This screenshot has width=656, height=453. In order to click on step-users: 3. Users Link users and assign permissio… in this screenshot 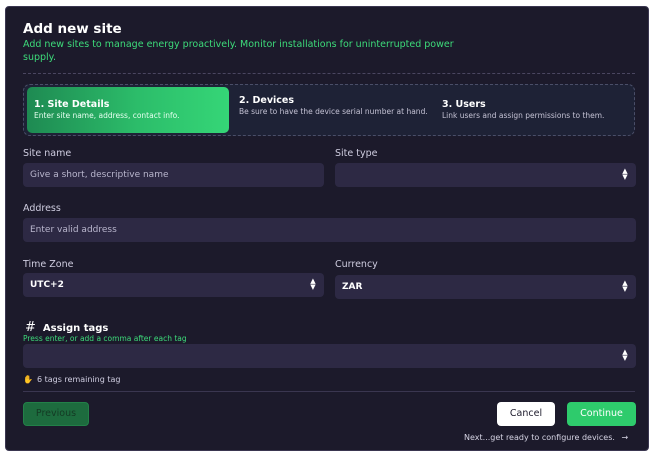, I will do `click(533, 110)`.